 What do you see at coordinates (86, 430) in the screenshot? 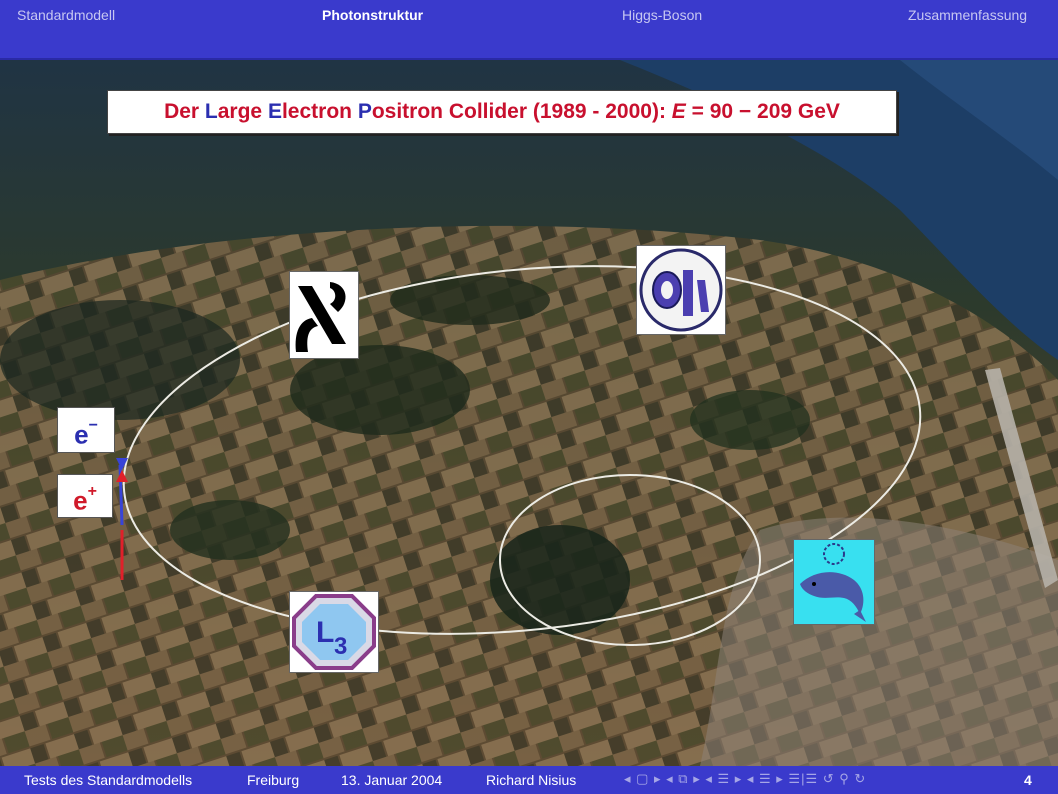
I see `electron-label: e−` at bounding box center [86, 430].